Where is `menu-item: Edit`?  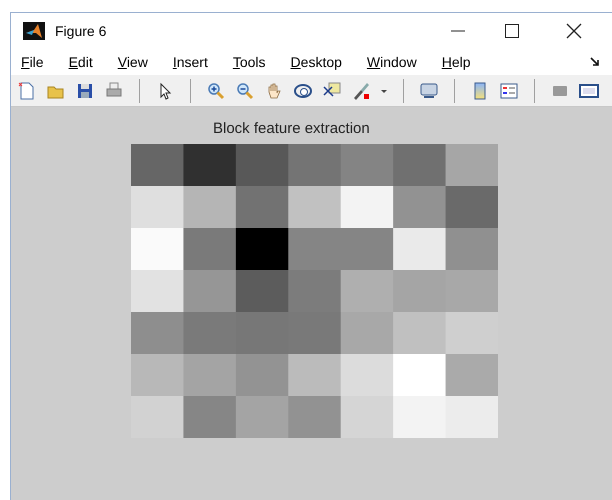 menu-item: Edit is located at coordinates (80, 62).